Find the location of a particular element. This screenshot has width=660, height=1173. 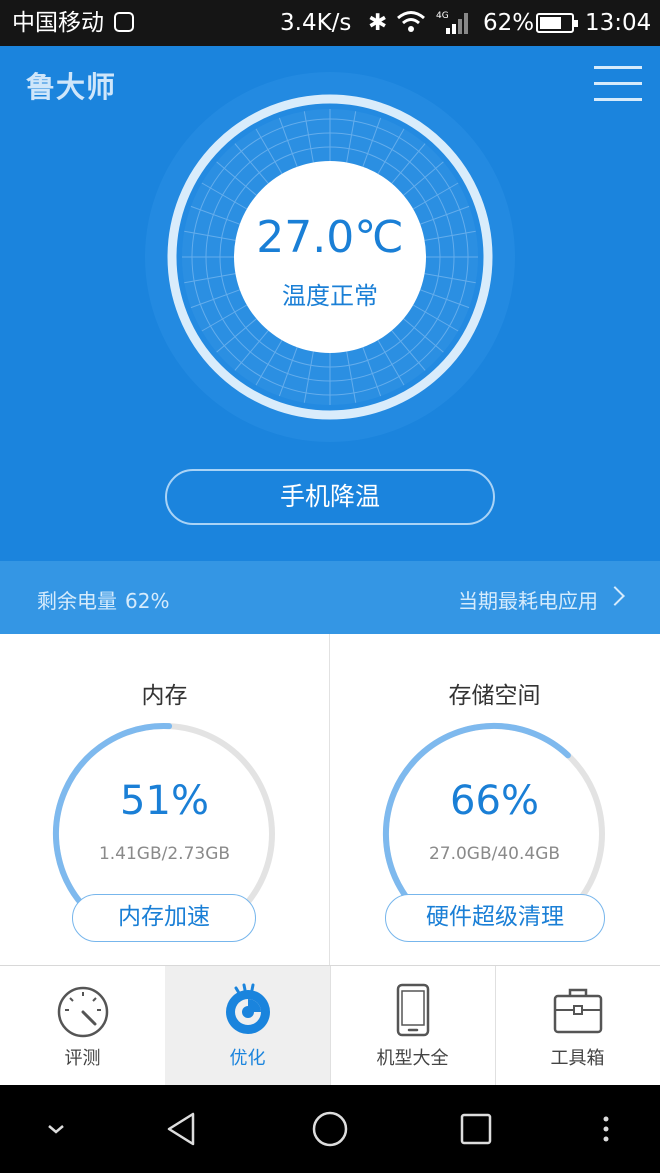

hardware-clean-button: 硬件超级清理 is located at coordinates (495, 918).